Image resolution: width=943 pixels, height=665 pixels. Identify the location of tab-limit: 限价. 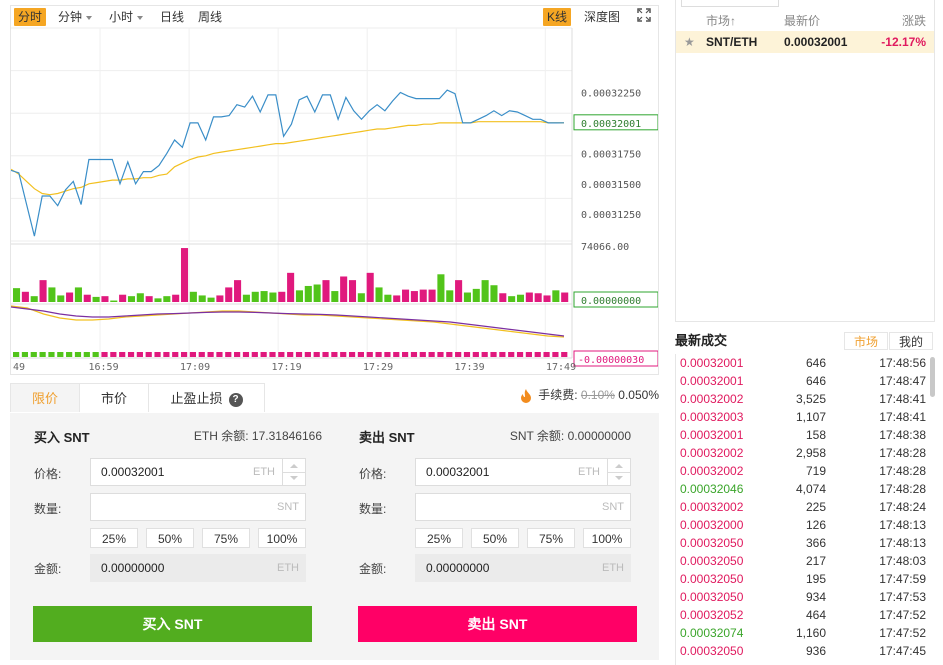
(45, 397).